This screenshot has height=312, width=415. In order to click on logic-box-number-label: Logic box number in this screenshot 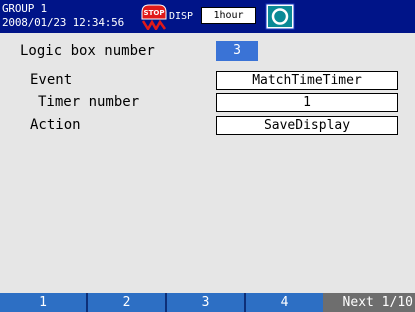, I will do `click(87, 51)`.